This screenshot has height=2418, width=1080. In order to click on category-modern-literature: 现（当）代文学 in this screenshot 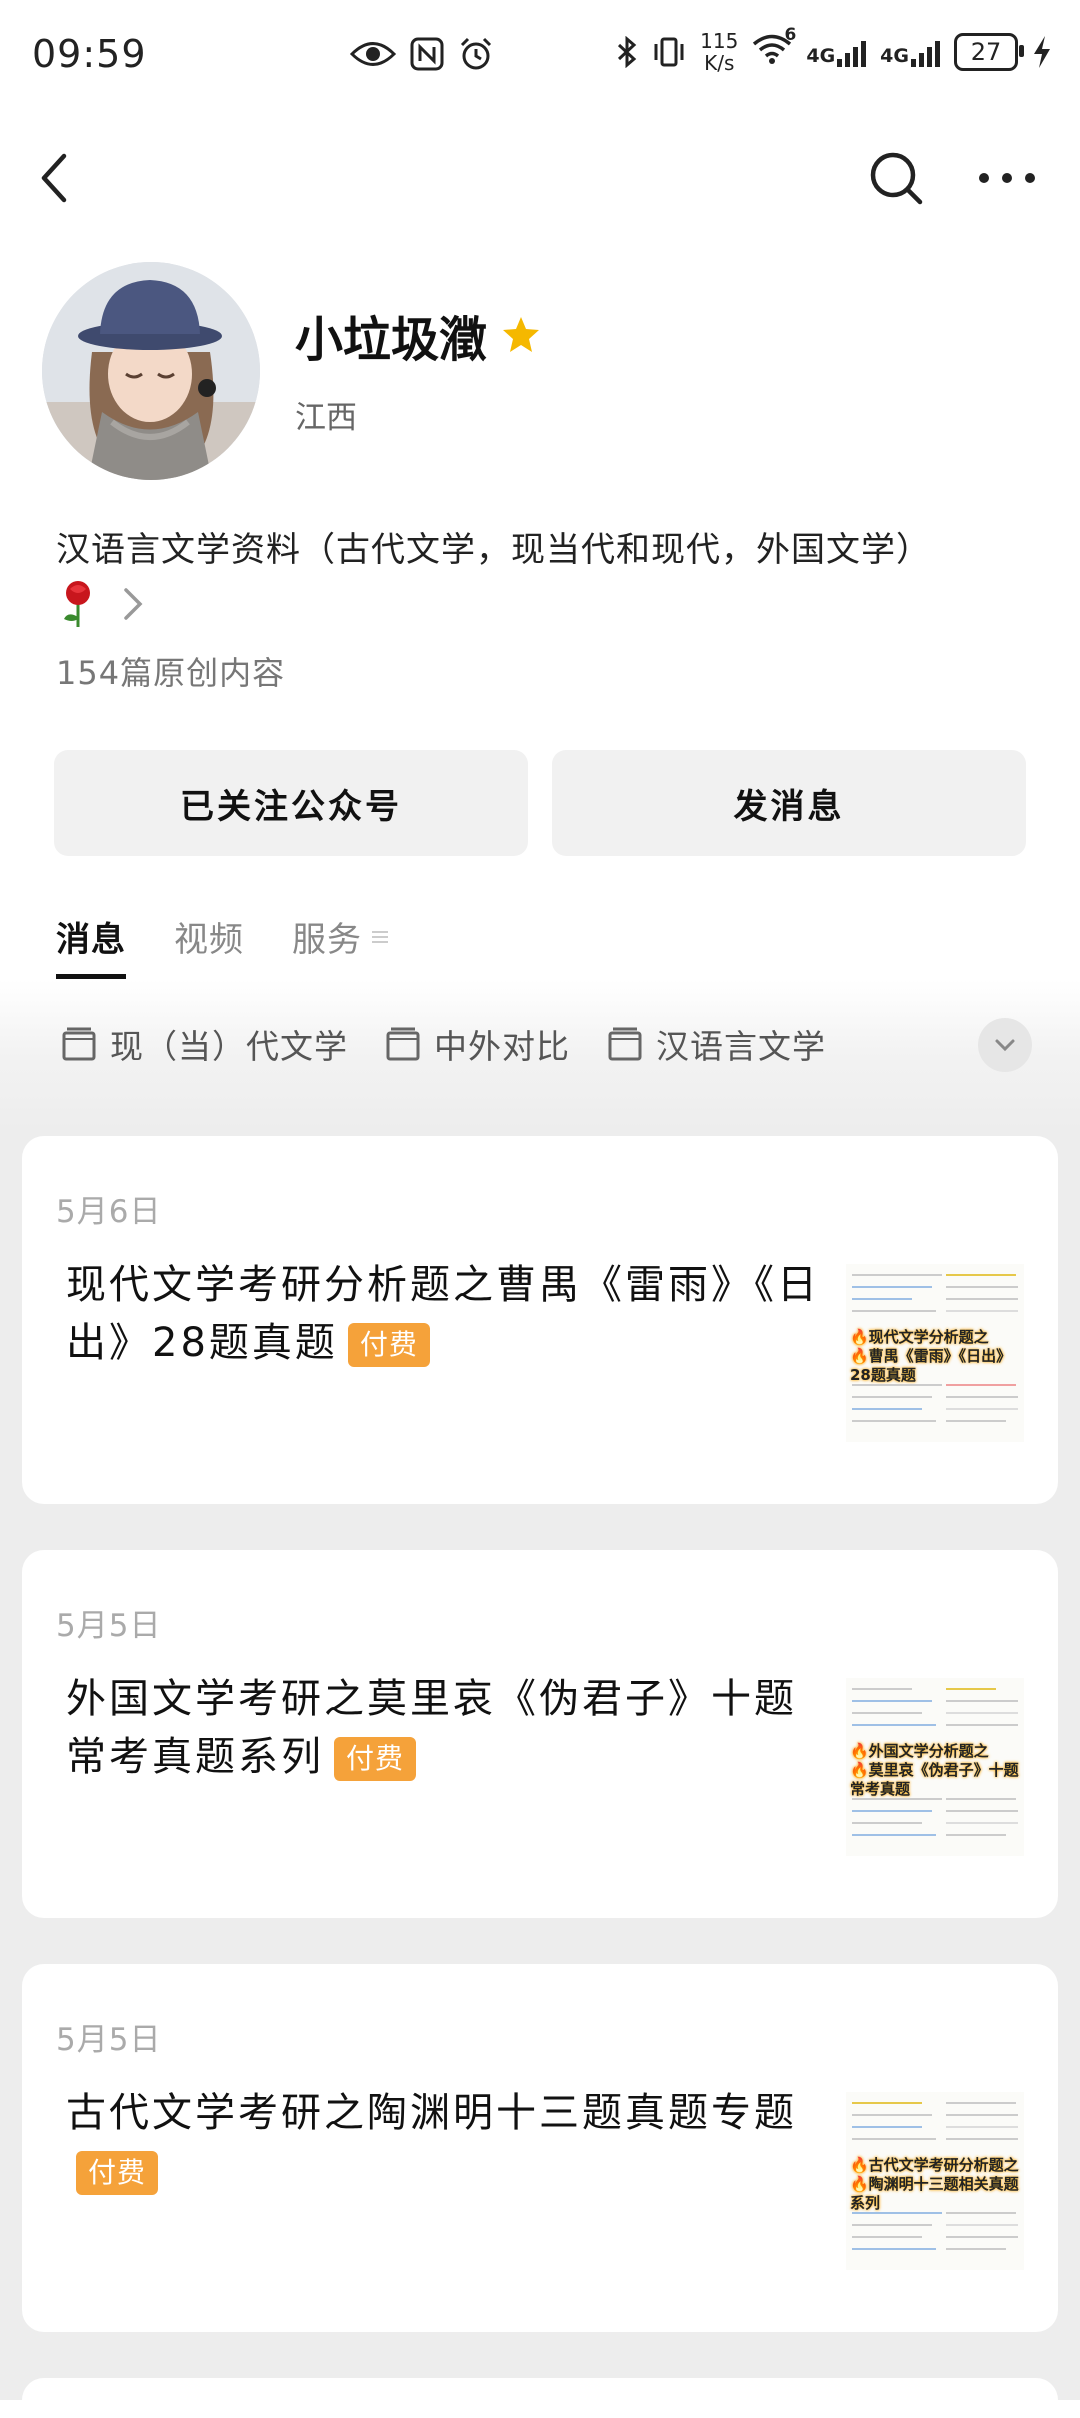, I will do `click(205, 1044)`.